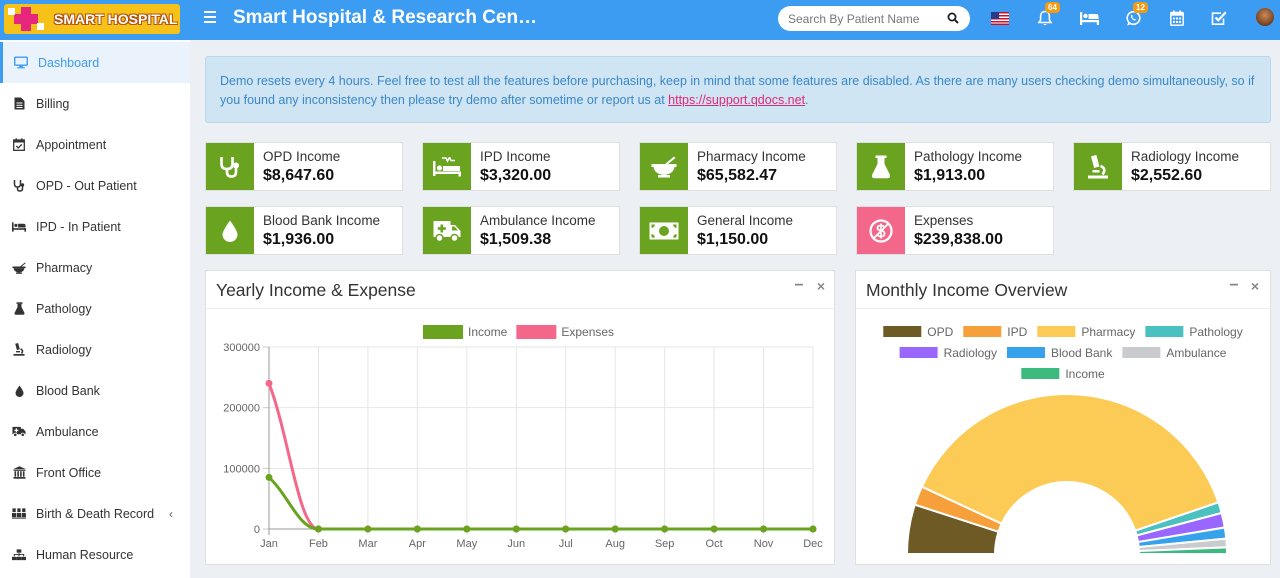 This screenshot has width=1280, height=578. What do you see at coordinates (302, 156) in the screenshot?
I see `card-label: OPD Income` at bounding box center [302, 156].